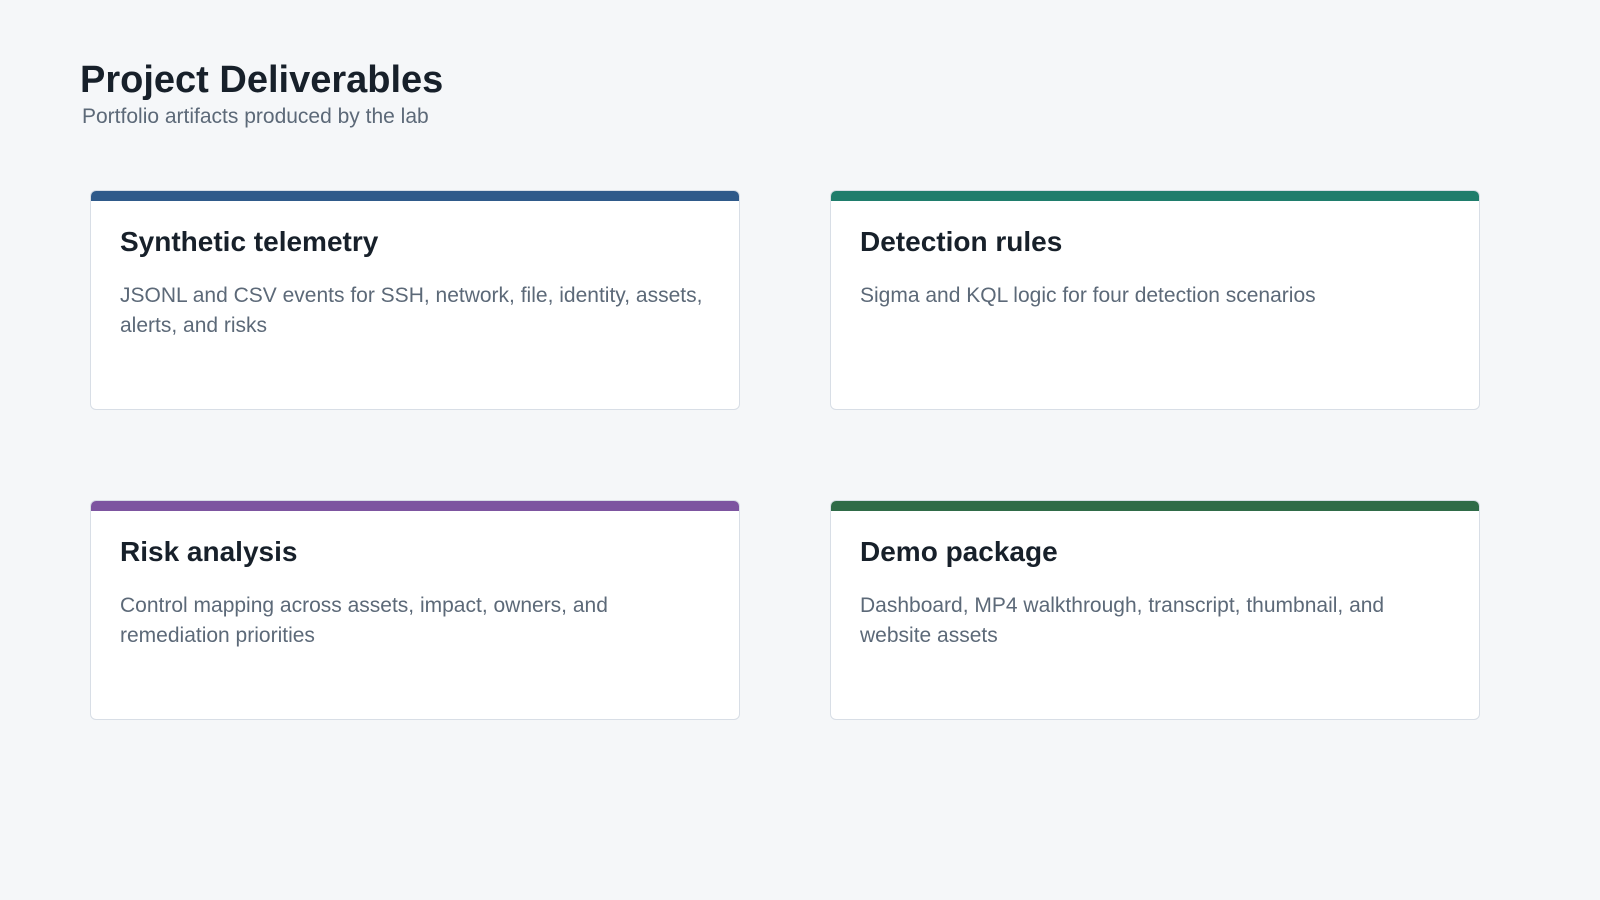 This screenshot has height=900, width=1600. I want to click on page-subtitle: Portfolio artifacts produced by the lab, so click(255, 116).